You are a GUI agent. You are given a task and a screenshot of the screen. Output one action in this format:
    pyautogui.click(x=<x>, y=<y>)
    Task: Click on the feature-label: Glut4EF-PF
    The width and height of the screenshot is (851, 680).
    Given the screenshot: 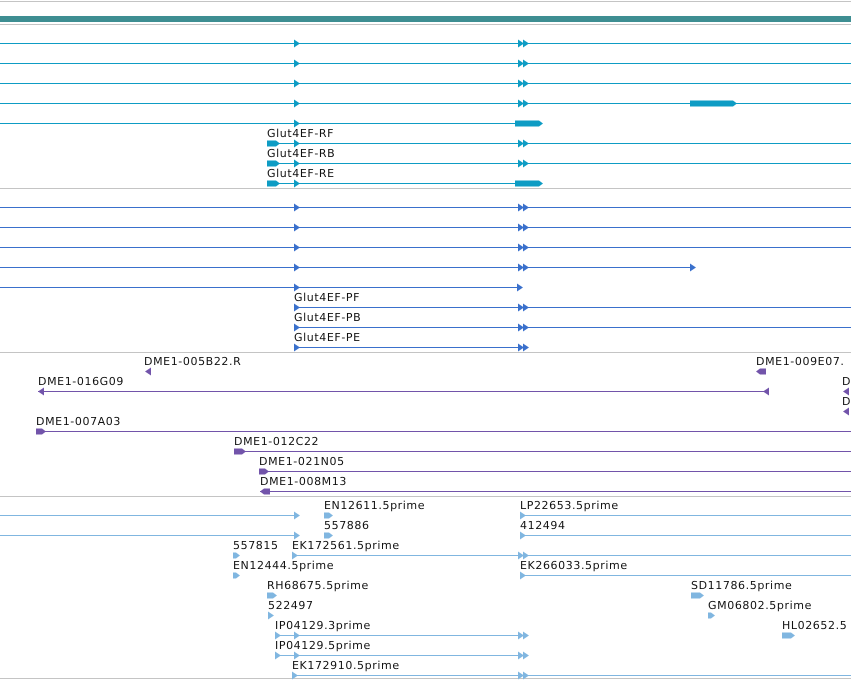 What is the action you would take?
    pyautogui.click(x=327, y=297)
    